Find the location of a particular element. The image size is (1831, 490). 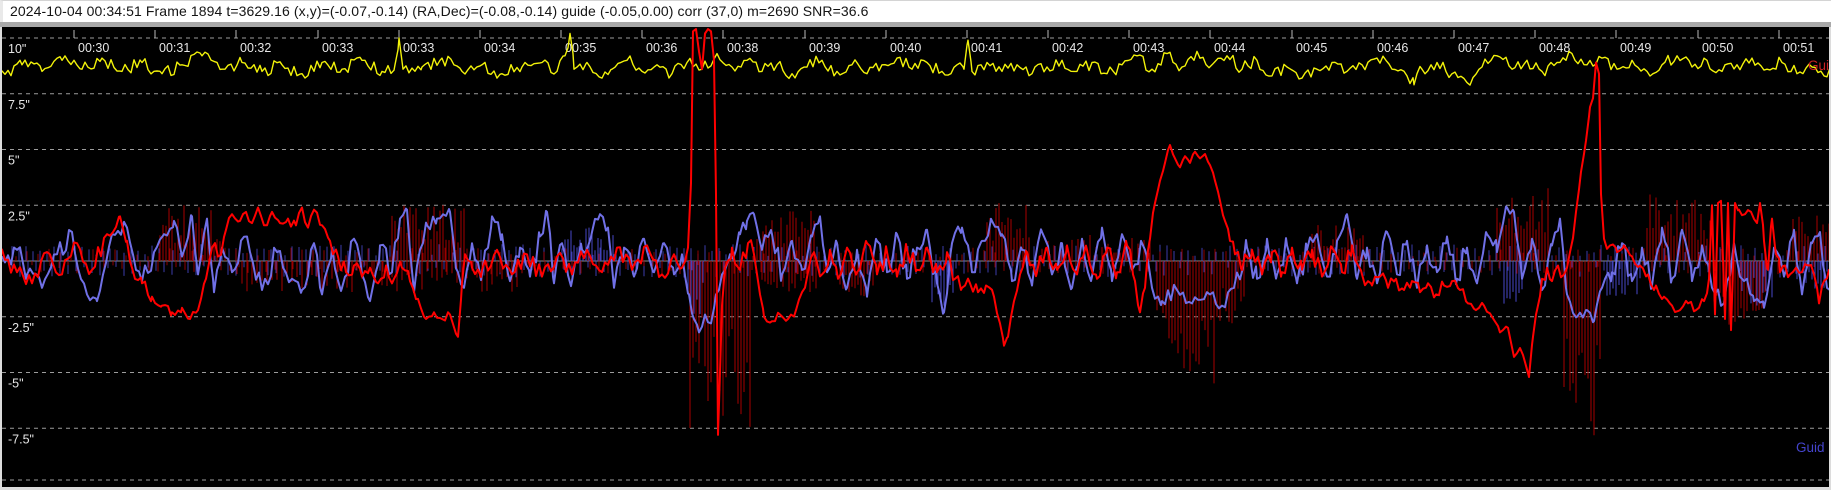

y-tick-label: 5" is located at coordinates (13, 161).